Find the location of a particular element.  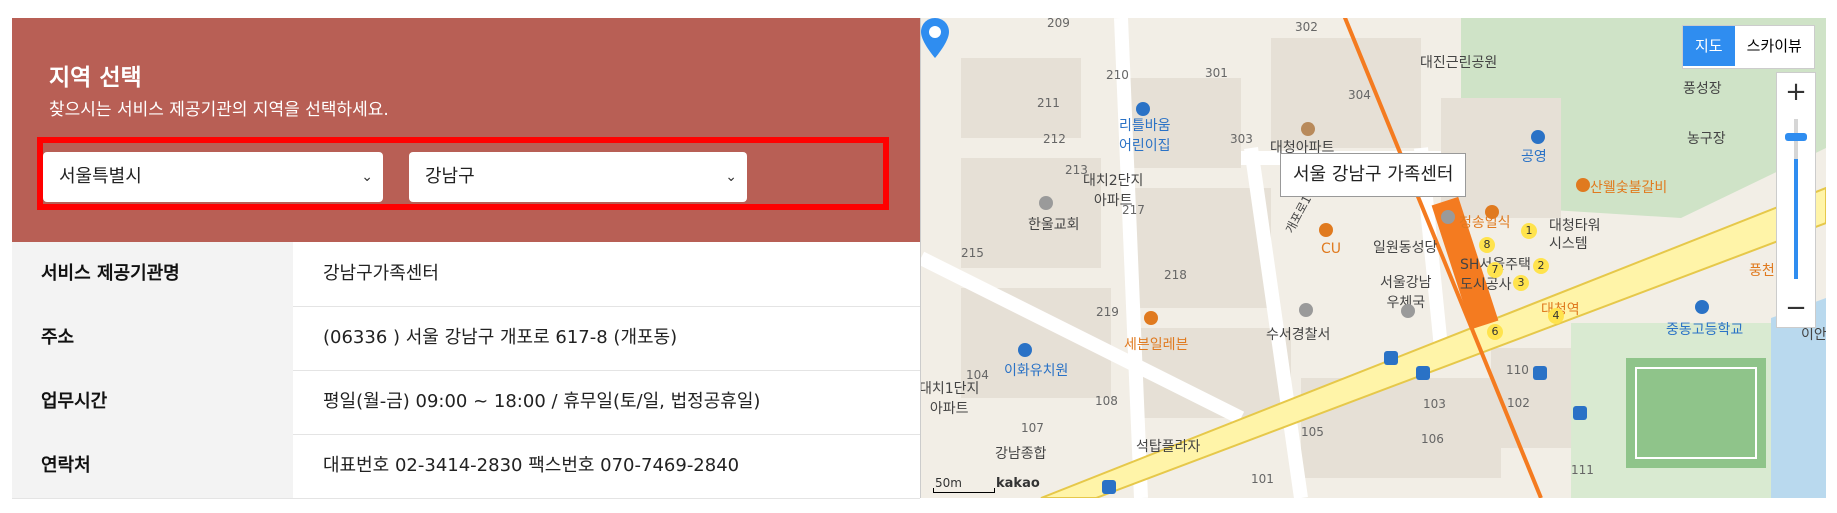

map-label-place: 풍천 is located at coordinates (1762, 270).